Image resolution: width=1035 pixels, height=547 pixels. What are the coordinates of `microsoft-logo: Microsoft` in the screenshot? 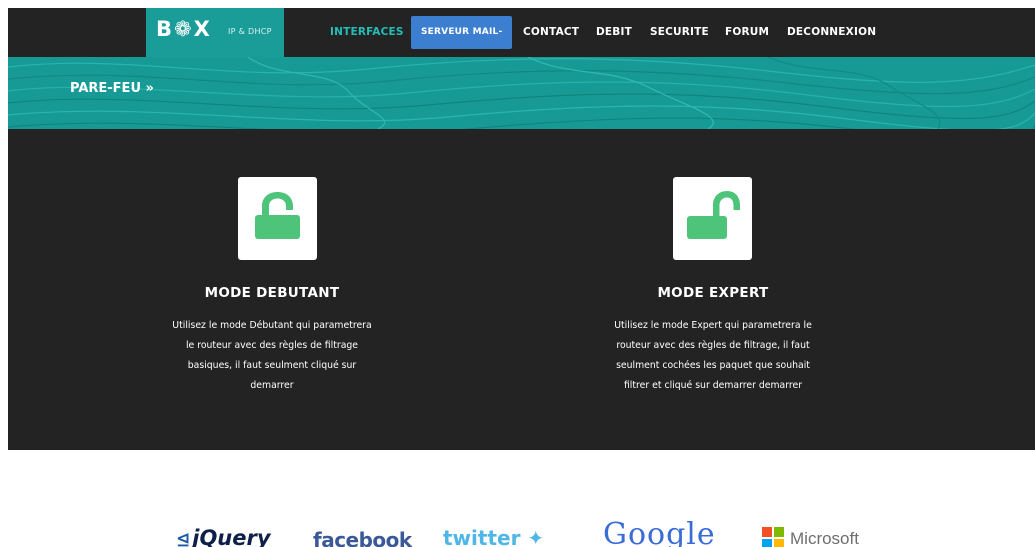 It's located at (824, 538).